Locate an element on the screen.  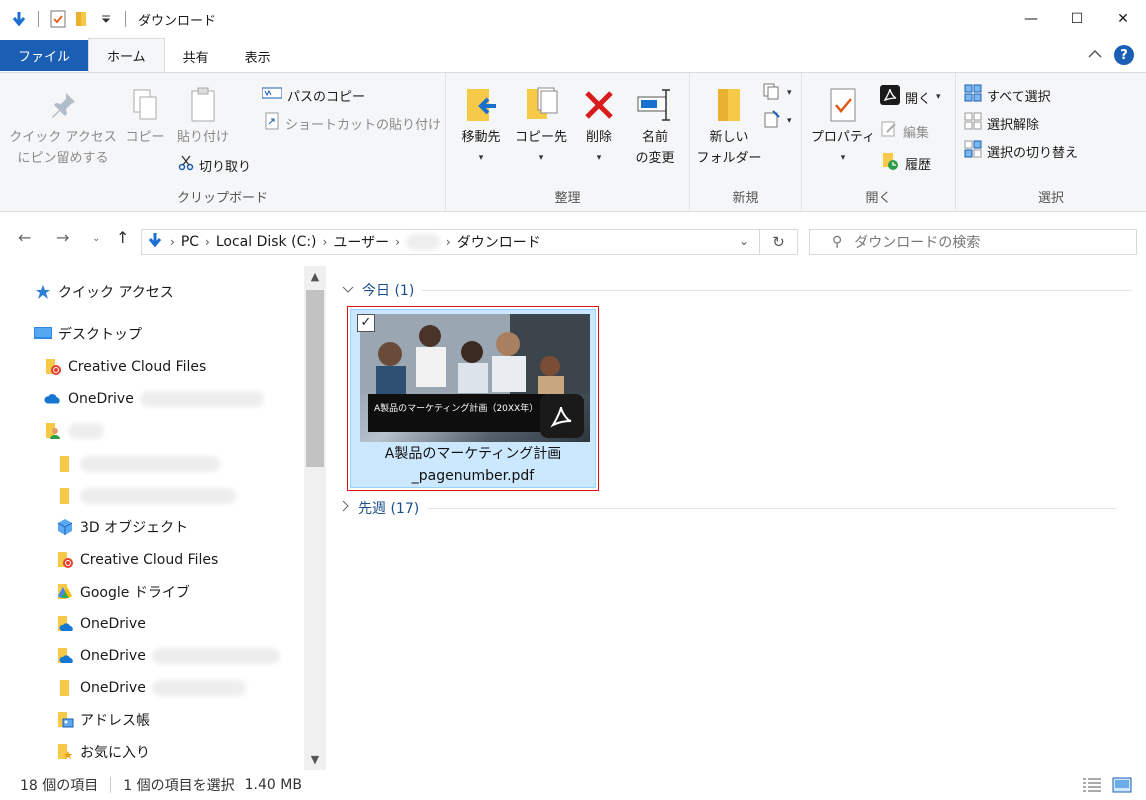
search-box: ⚲ ダウンロードの検索 is located at coordinates (973, 242).